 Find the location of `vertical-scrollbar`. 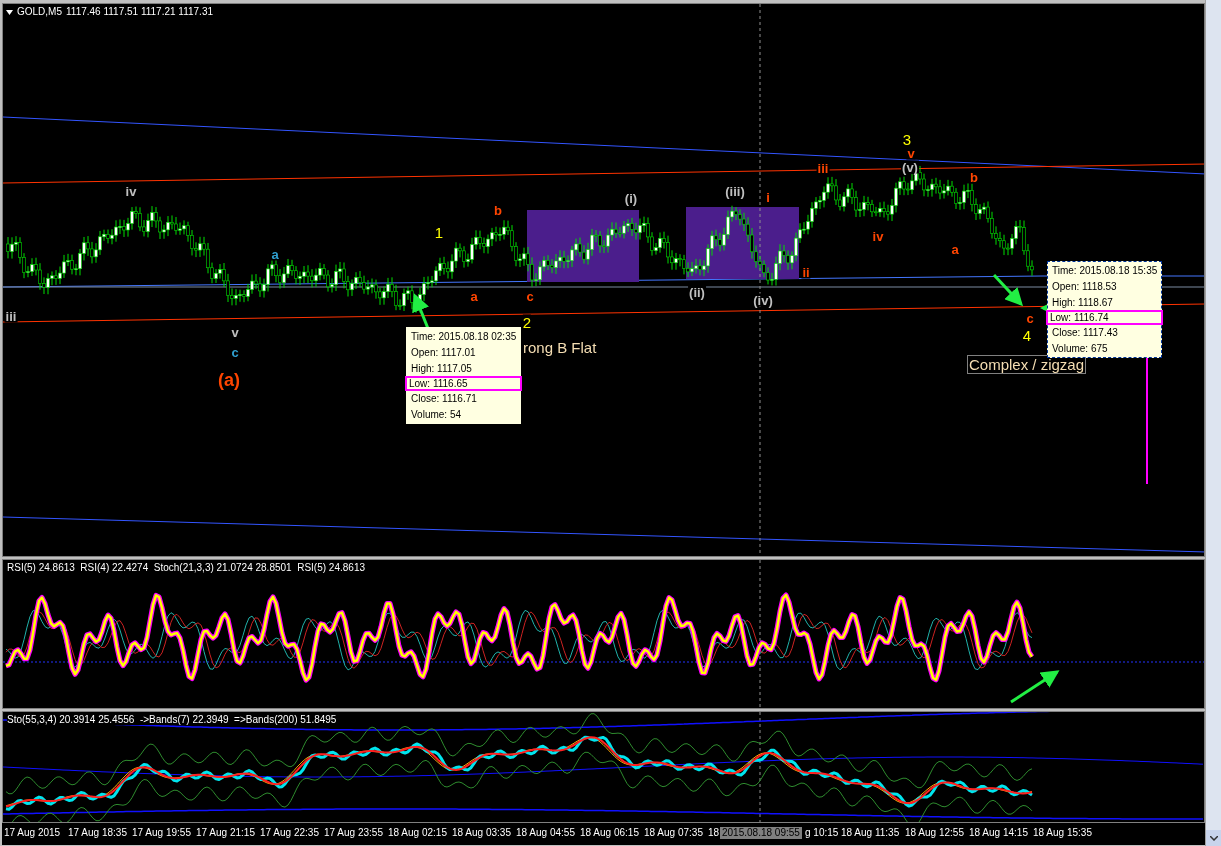

vertical-scrollbar is located at coordinates (1213, 423).